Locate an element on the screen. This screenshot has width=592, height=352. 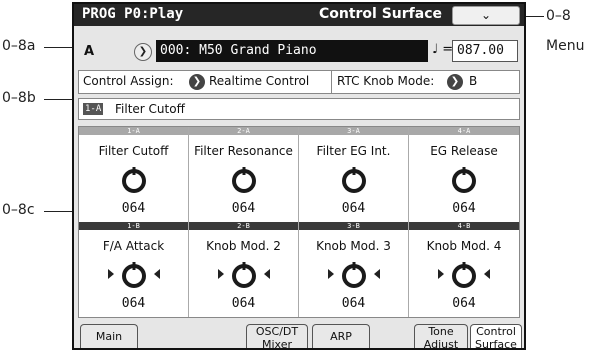
knob-3-b: 3-B Knob Mod. 3 064 is located at coordinates (354, 269).